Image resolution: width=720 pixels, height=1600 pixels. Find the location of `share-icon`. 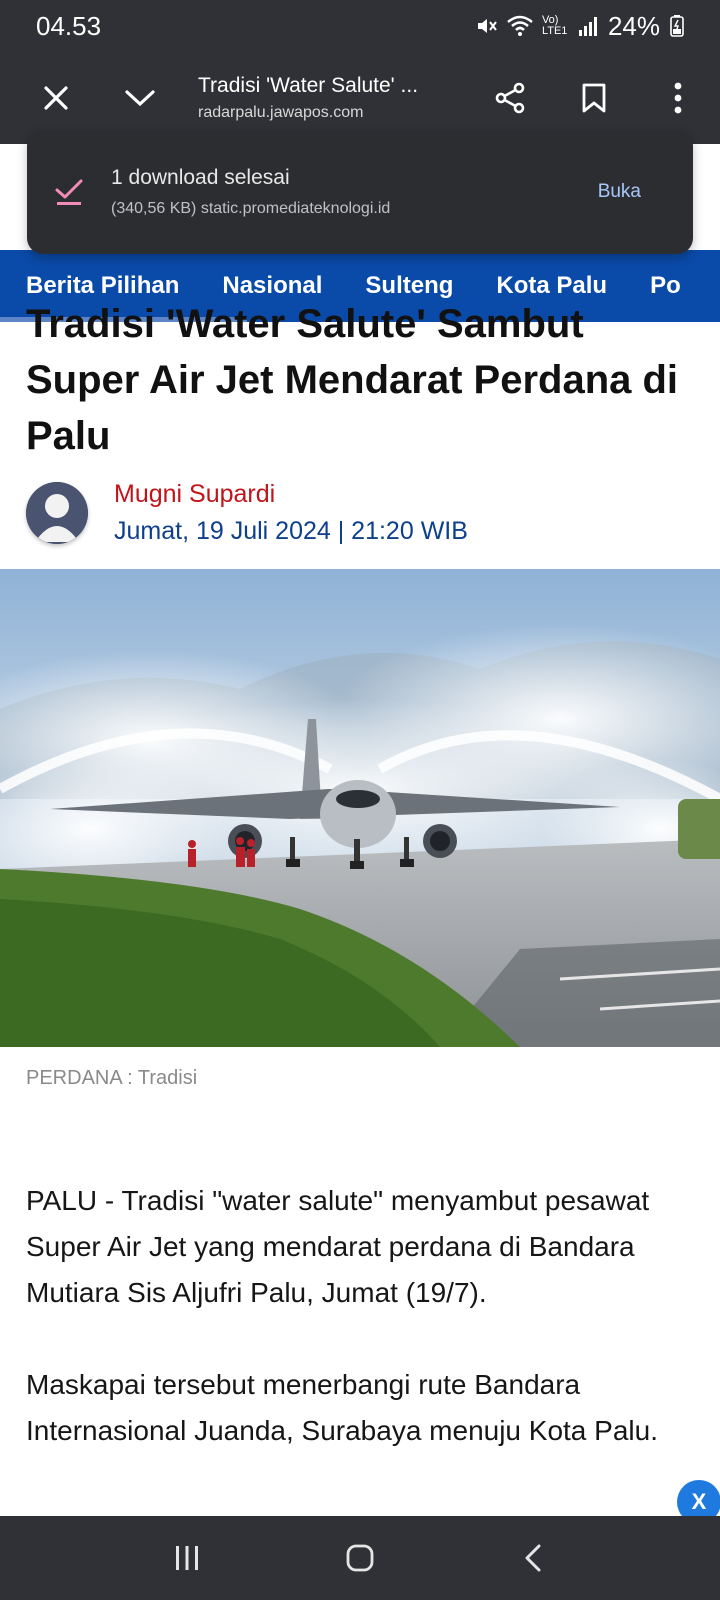

share-icon is located at coordinates (510, 98).